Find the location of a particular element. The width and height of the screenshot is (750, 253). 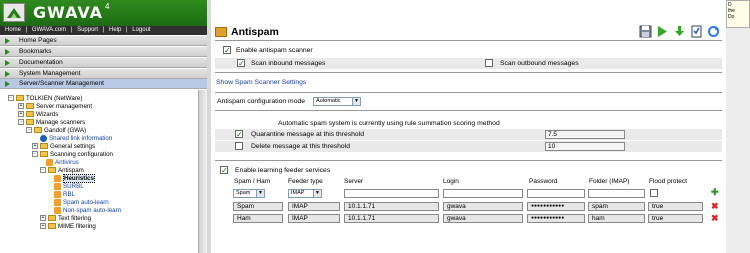

forward-arrow-icon is located at coordinates (662, 31).